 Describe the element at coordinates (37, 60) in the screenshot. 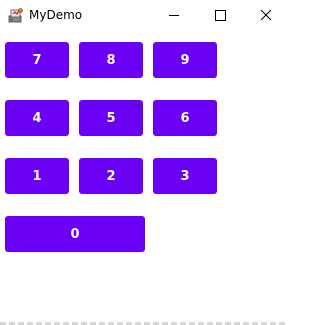

I see `key-7-button: 7` at that location.